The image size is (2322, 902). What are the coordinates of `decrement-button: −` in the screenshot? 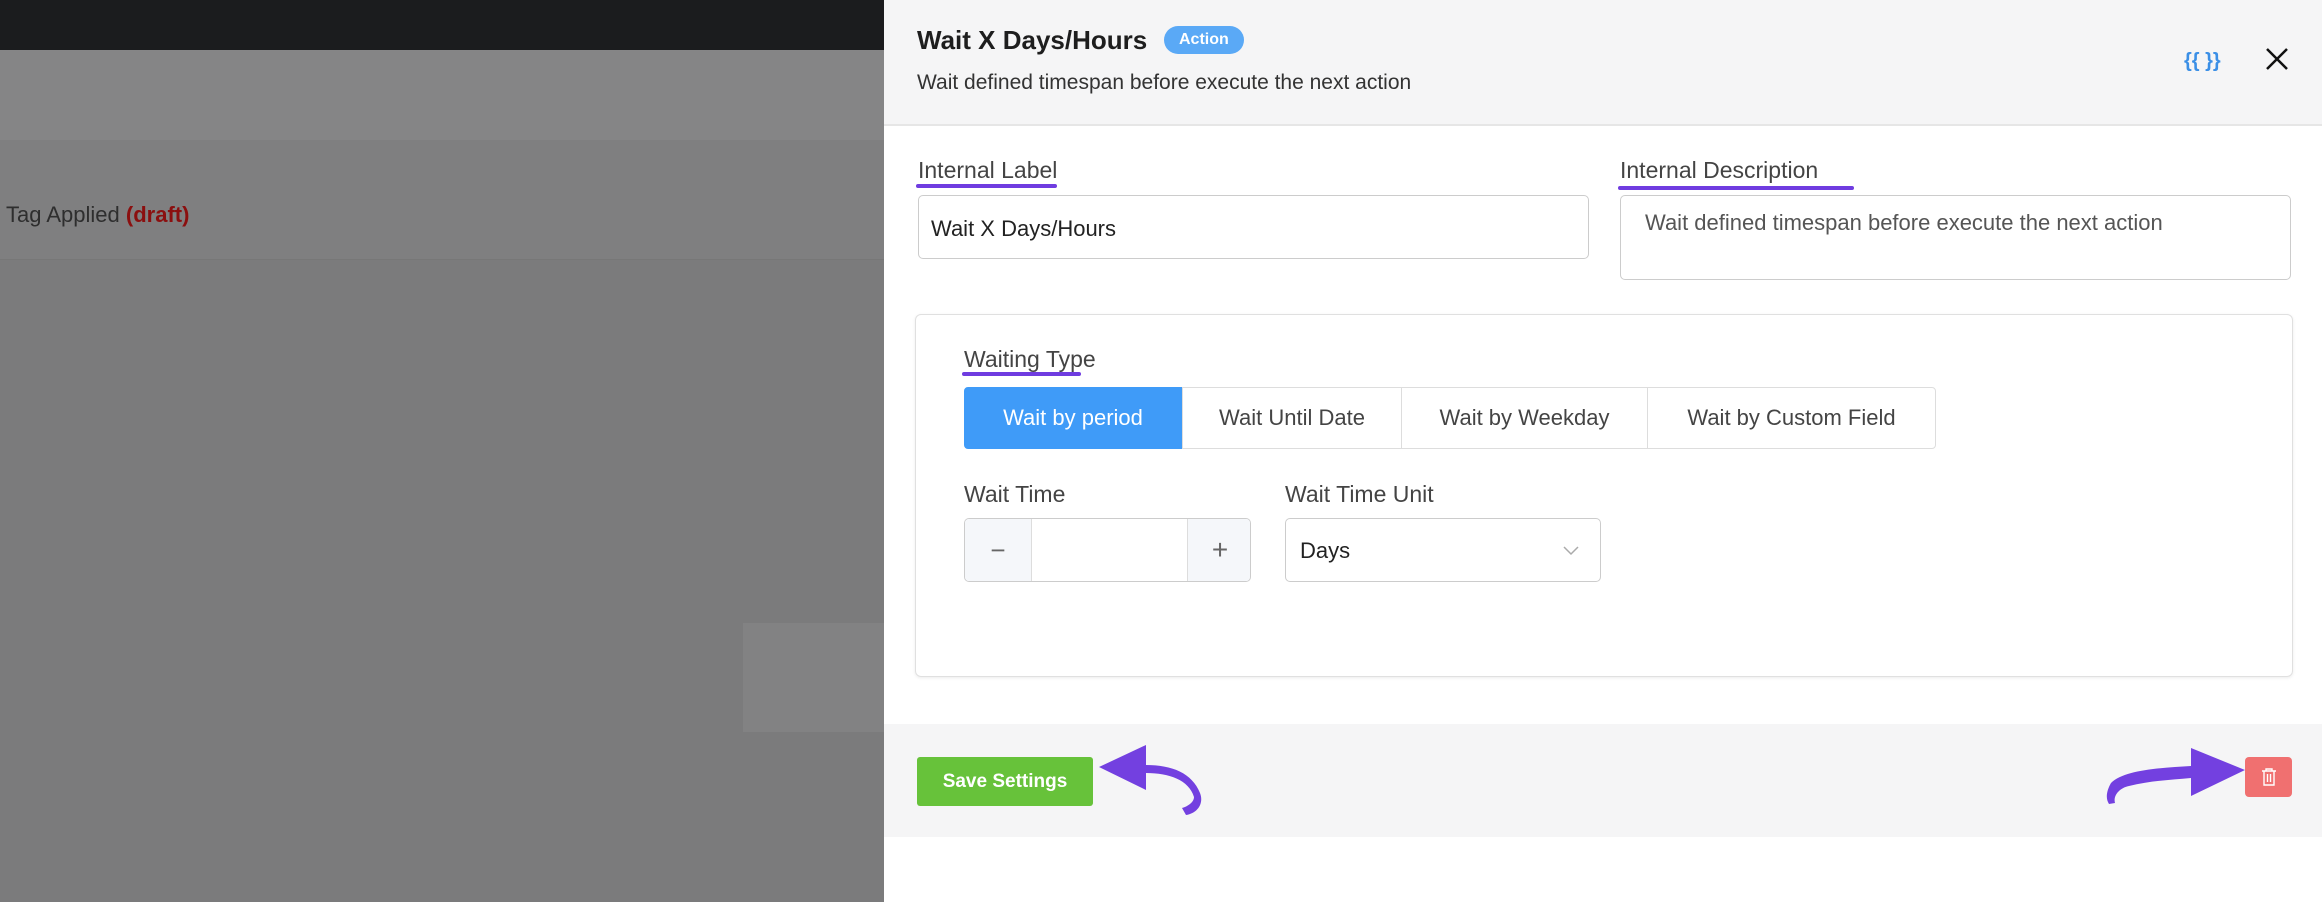 It's located at (998, 550).